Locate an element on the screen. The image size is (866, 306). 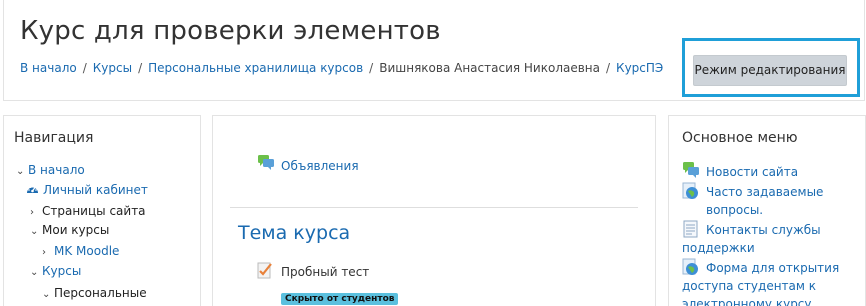
breadcrumb-courses: Курсы is located at coordinates (112, 68).